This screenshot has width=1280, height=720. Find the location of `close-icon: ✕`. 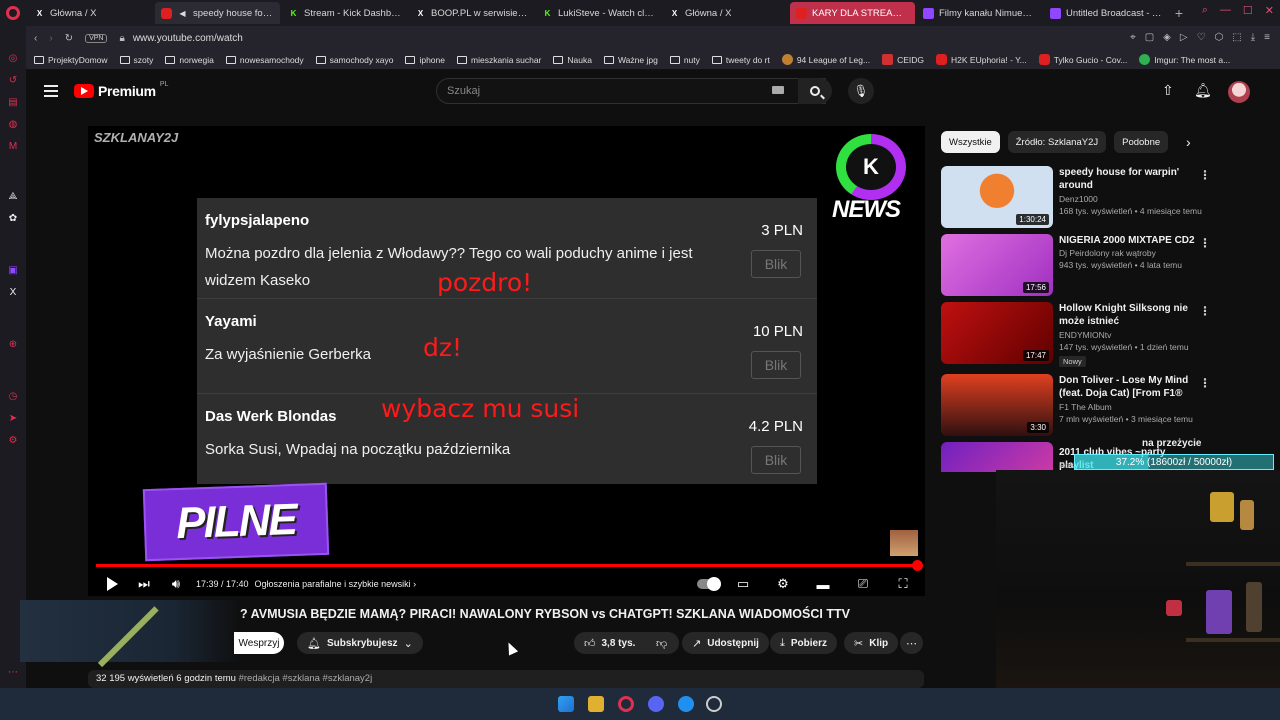

close-icon: ✕ is located at coordinates (1269, 10).